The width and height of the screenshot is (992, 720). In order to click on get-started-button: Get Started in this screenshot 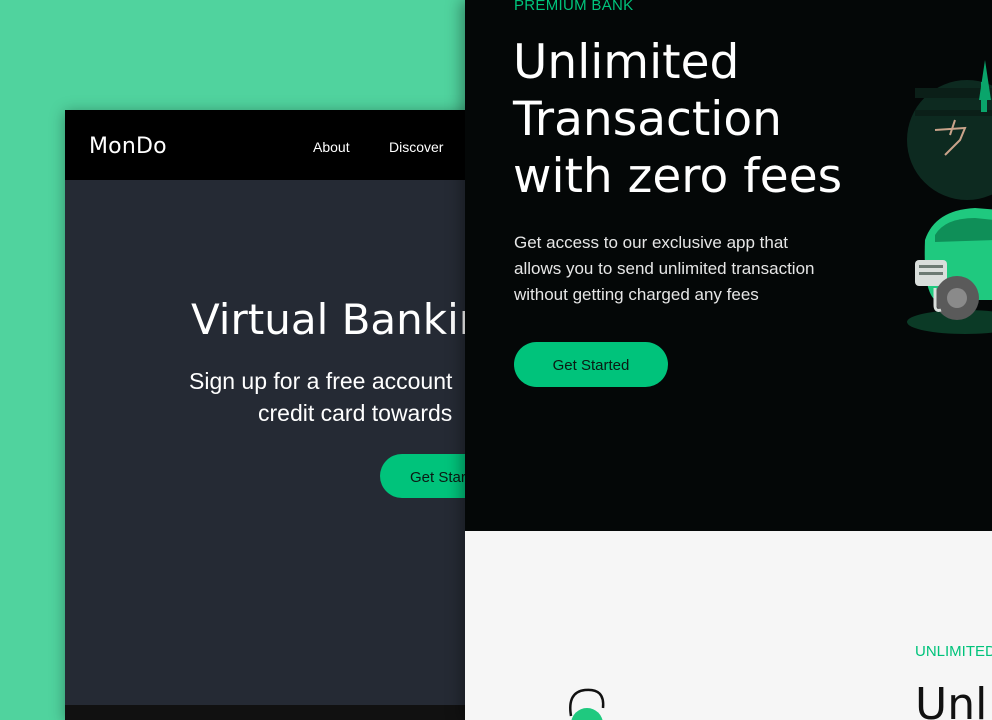, I will do `click(591, 364)`.